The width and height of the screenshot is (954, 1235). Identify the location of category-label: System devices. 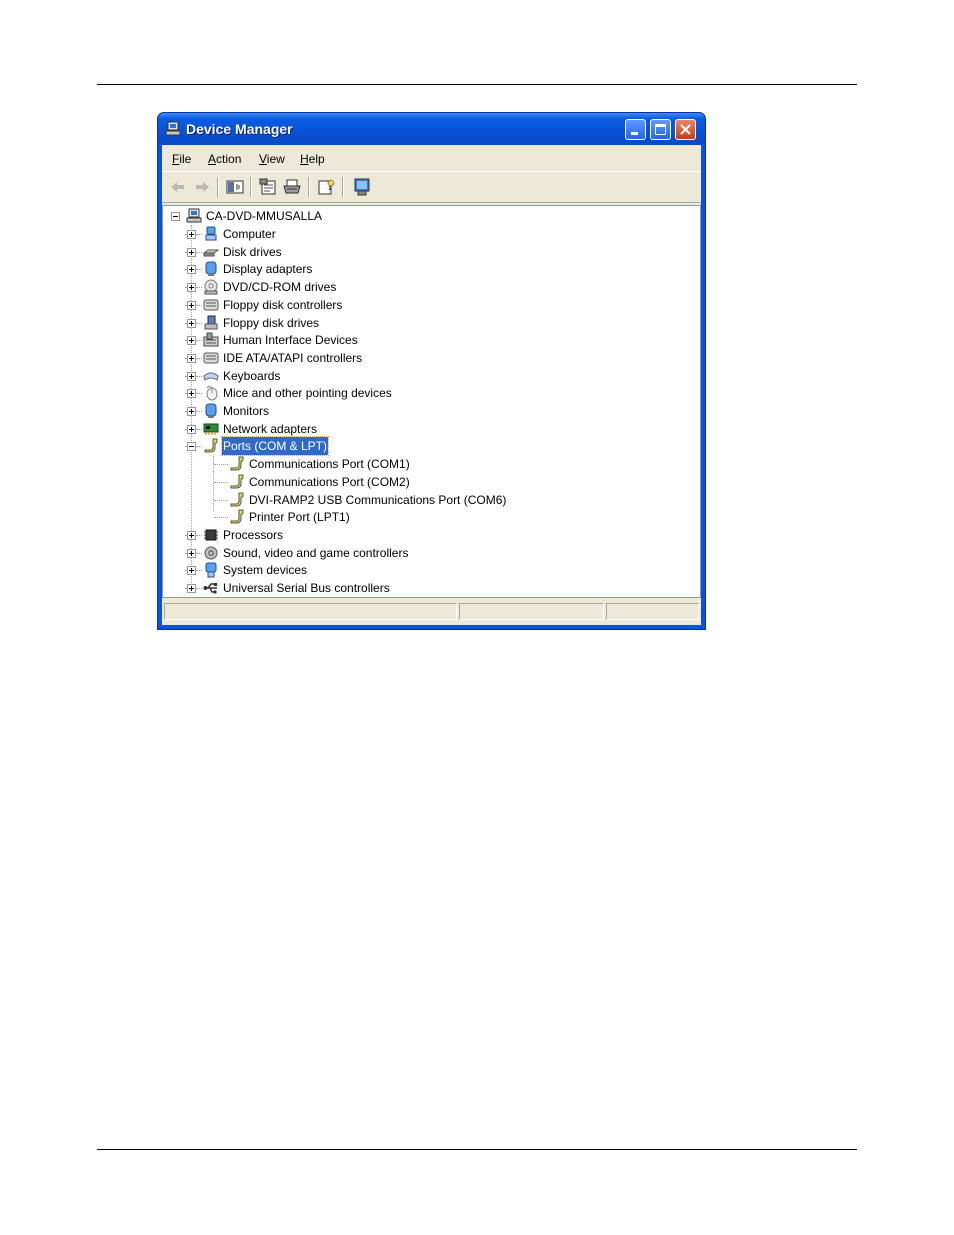
(265, 570).